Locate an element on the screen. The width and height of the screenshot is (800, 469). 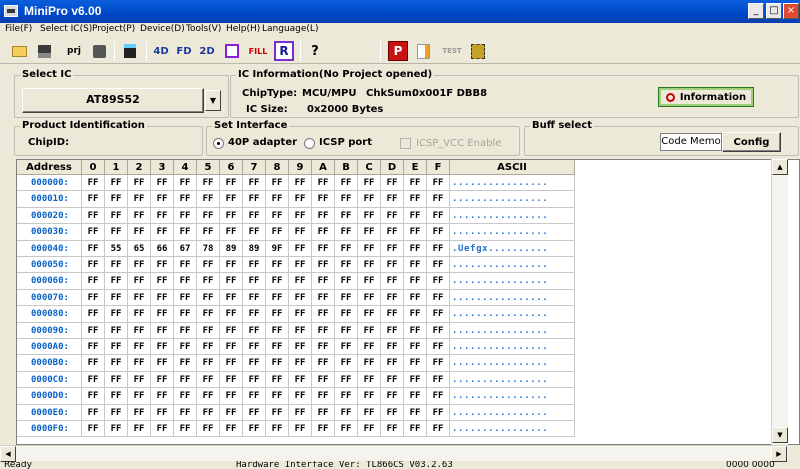
project-icon: prj is located at coordinates (74, 51).